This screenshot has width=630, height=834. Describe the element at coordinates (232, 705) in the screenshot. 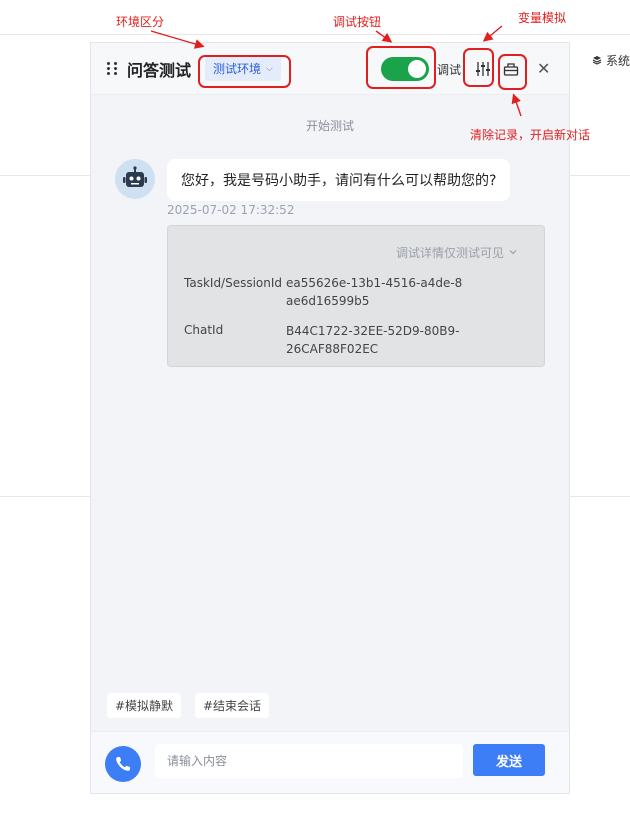

I see `quick-action-end-session: #结束会话` at that location.